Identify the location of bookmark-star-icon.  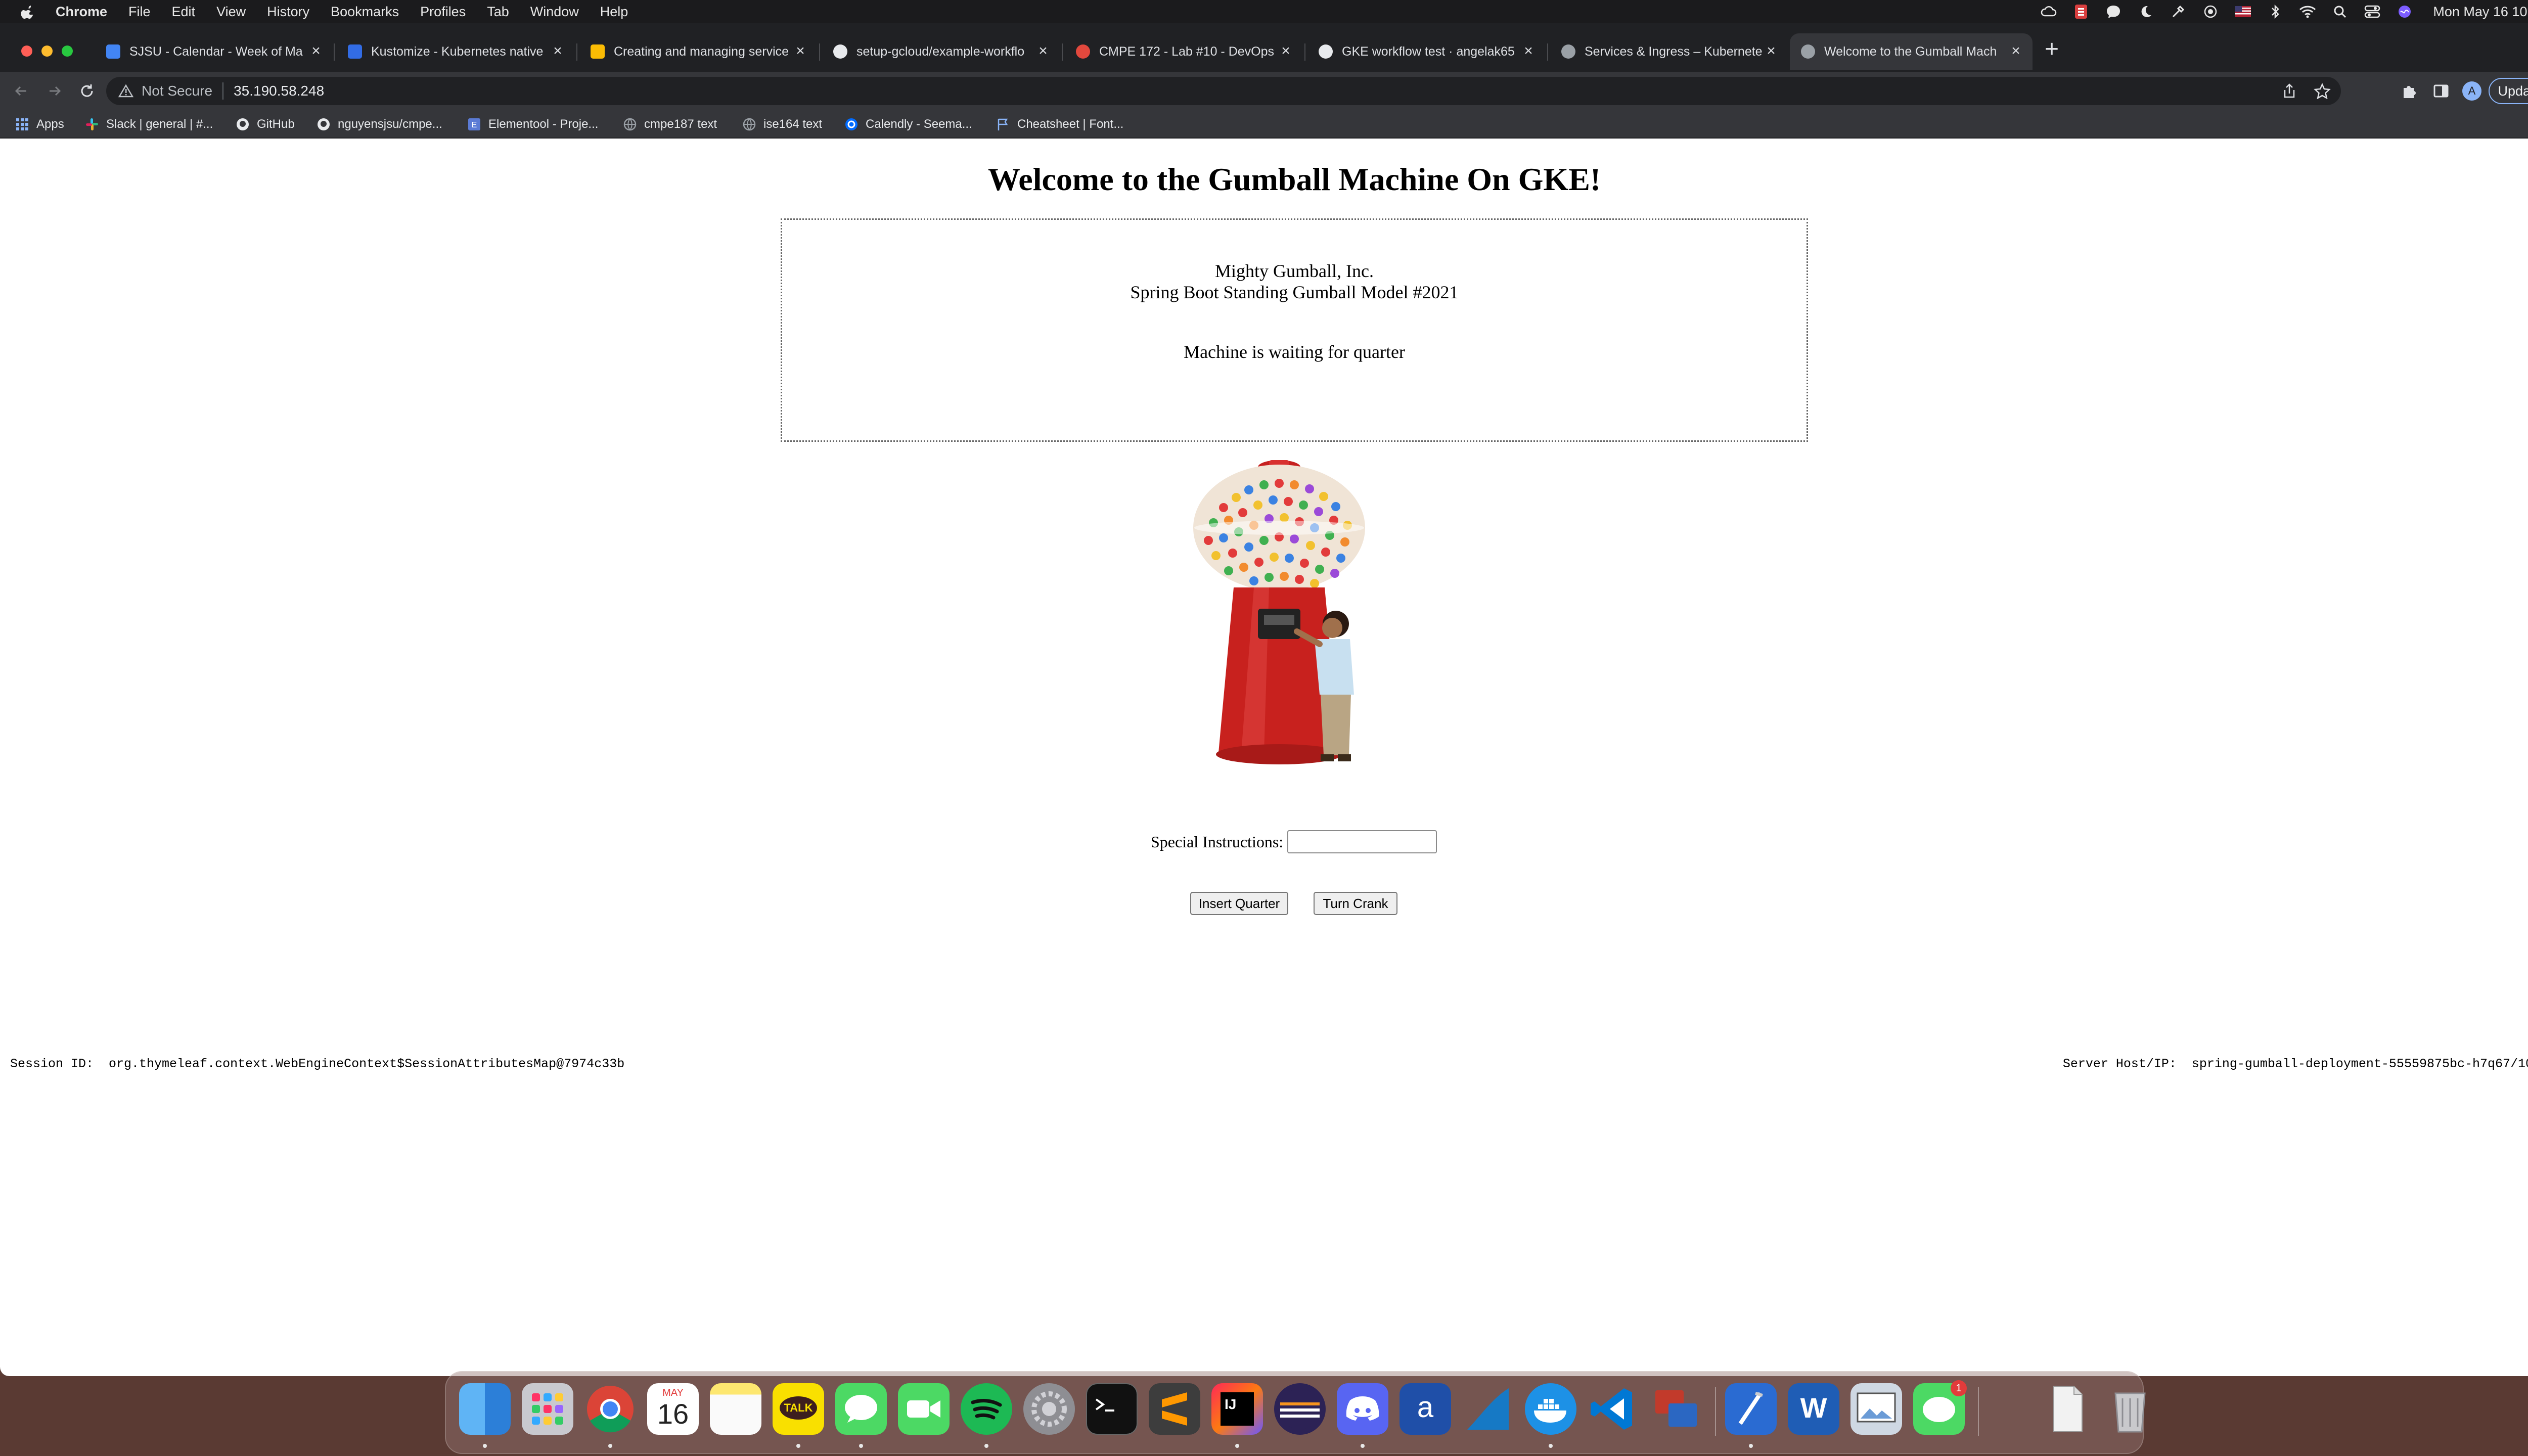
(2323, 91).